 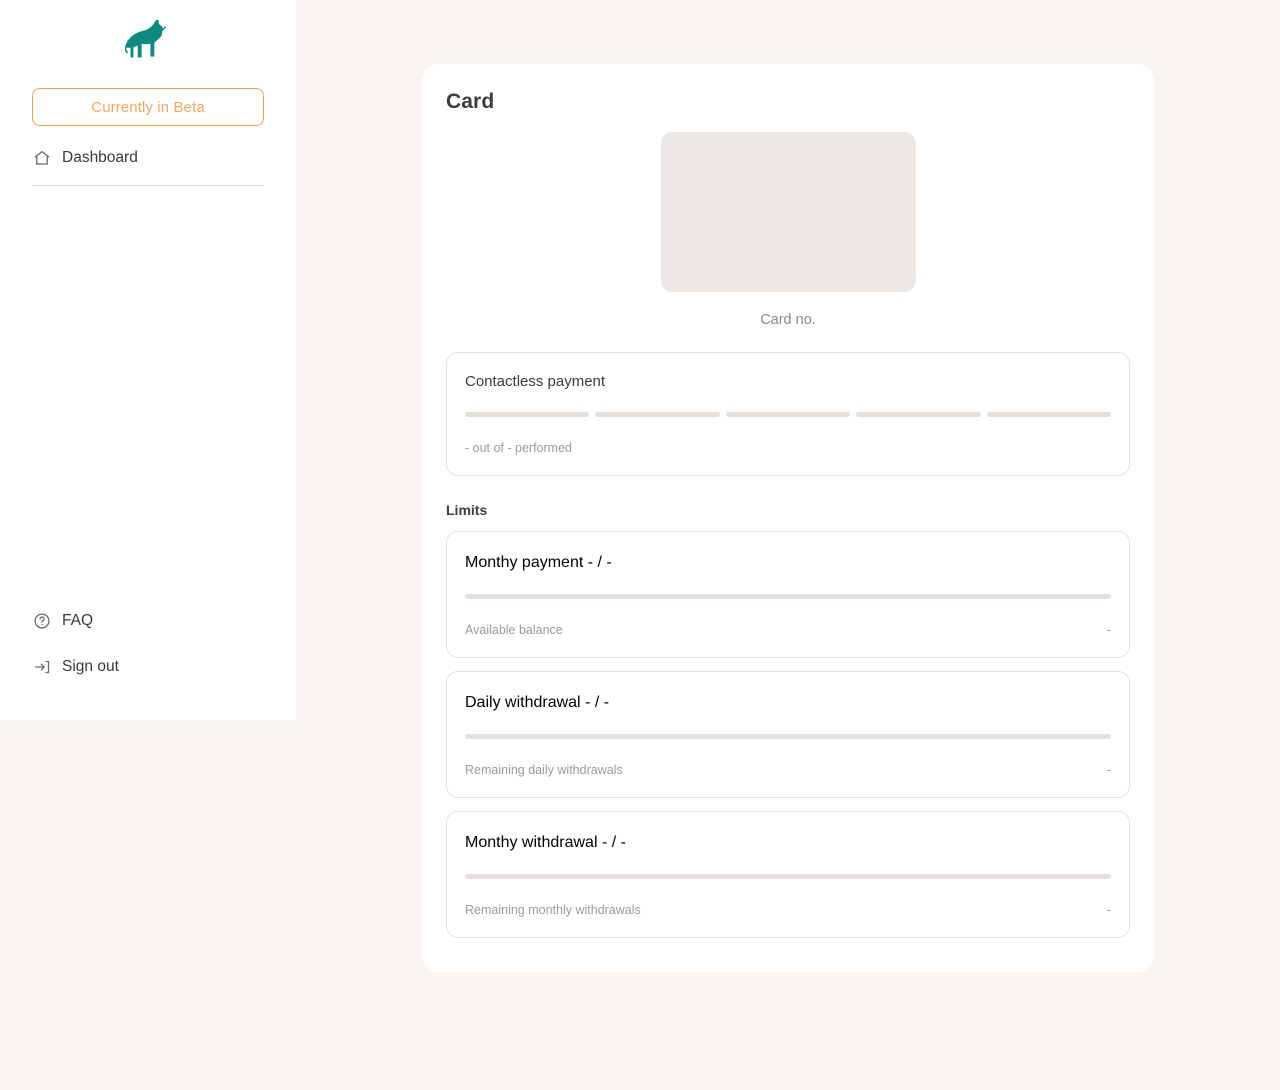 I want to click on limit-header: Daily withdrawal - / -, so click(x=788, y=703).